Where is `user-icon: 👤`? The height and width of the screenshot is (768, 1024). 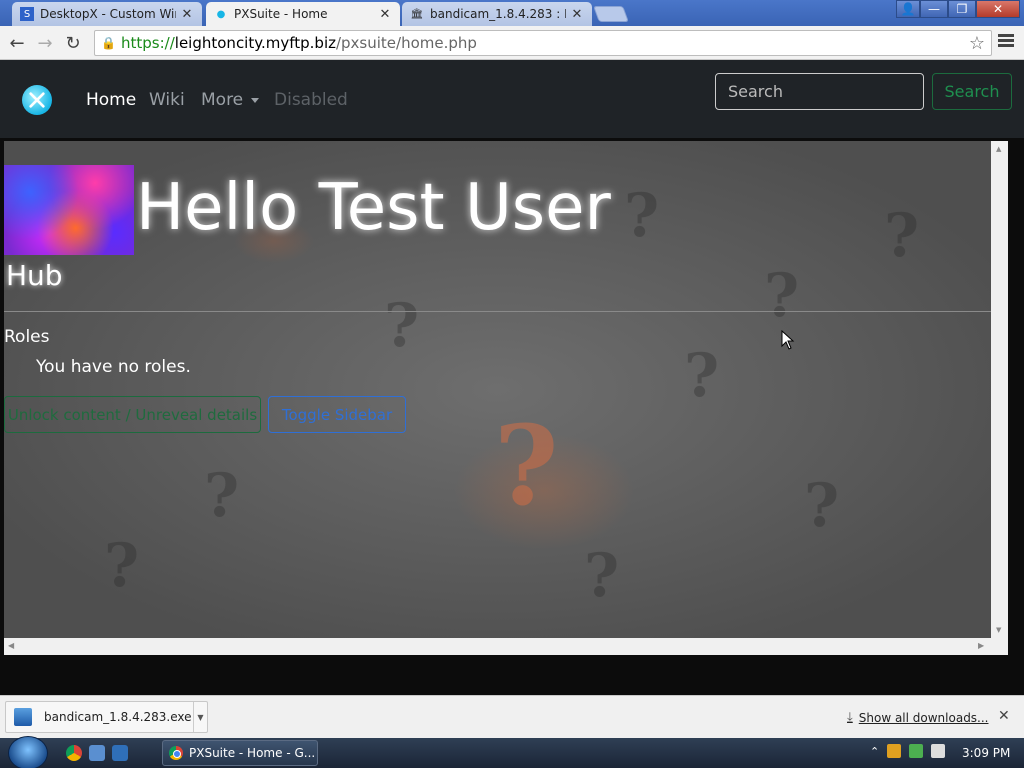 user-icon: 👤 is located at coordinates (908, 9).